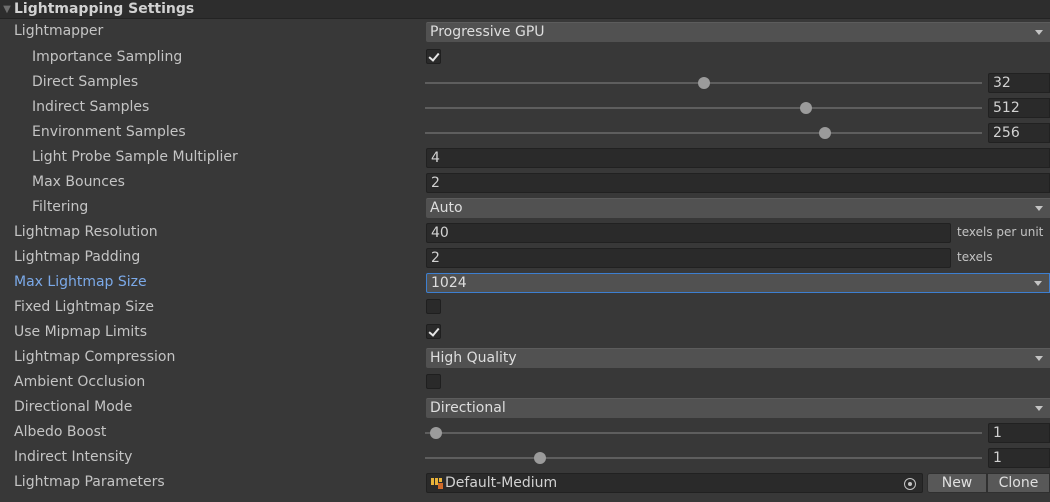 Image resolution: width=1050 pixels, height=502 pixels. Describe the element at coordinates (910, 484) in the screenshot. I see `object-picker-icon` at that location.